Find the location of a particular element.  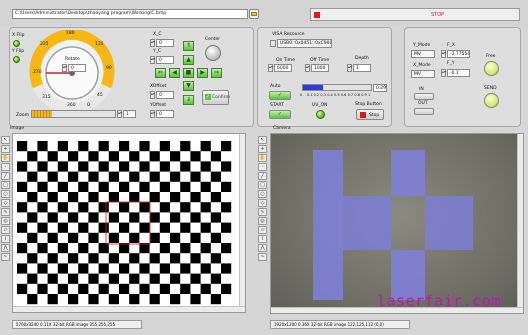

cam-broken-line-tool-icon: ⌇ is located at coordinates (262, 239).